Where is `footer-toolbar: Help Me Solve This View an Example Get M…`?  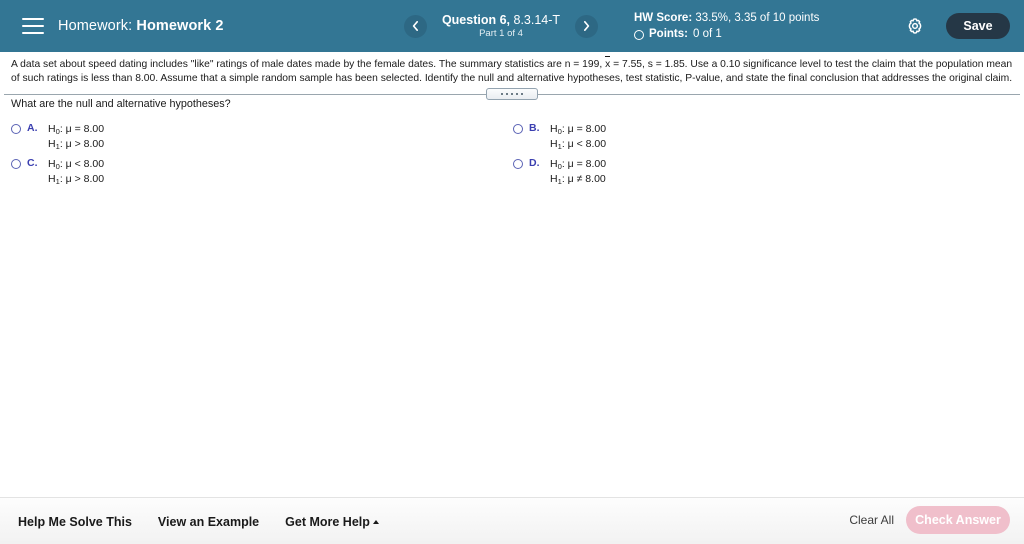 footer-toolbar: Help Me Solve This View an Example Get M… is located at coordinates (512, 520).